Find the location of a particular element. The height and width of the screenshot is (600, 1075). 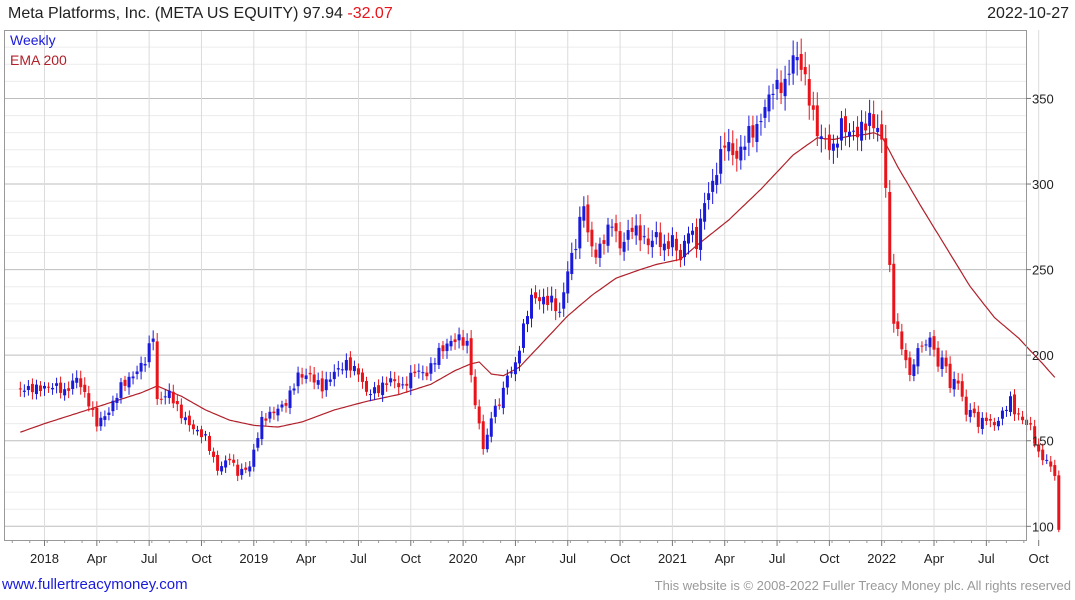

legend-ema: EMA 200 is located at coordinates (38, 60).